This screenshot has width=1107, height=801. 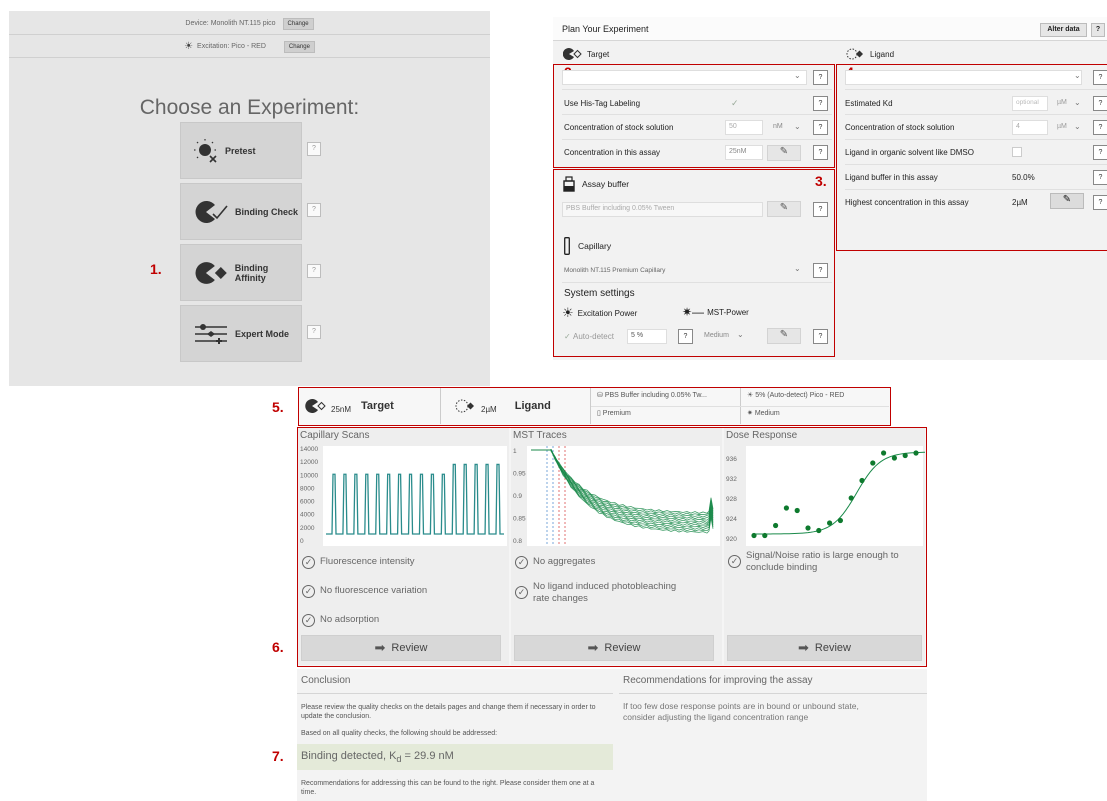 I want to click on plan-help-button: ?, so click(x=1098, y=30).